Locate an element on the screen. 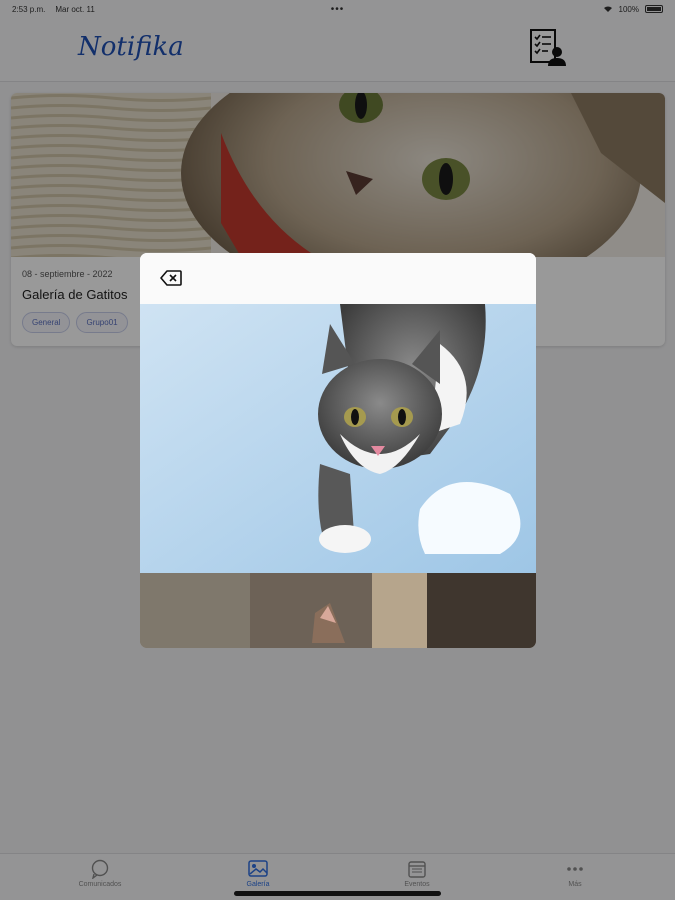  backspace-x-icon is located at coordinates (171, 278).